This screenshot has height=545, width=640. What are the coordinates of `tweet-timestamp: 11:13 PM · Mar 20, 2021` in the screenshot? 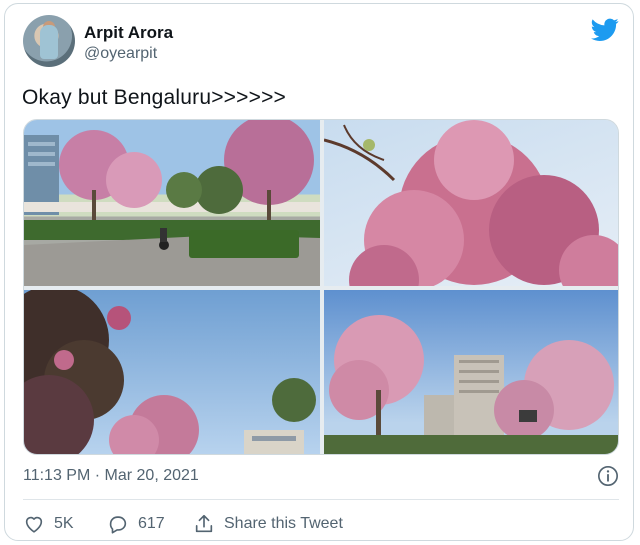 It's located at (111, 476).